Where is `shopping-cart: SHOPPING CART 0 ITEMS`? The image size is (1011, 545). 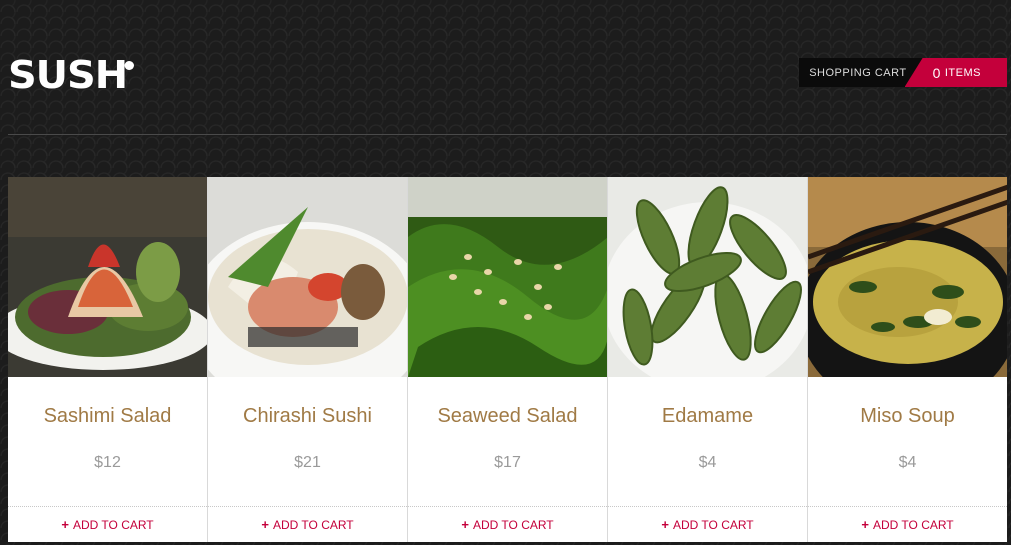 shopping-cart: SHOPPING CART 0 ITEMS is located at coordinates (903, 72).